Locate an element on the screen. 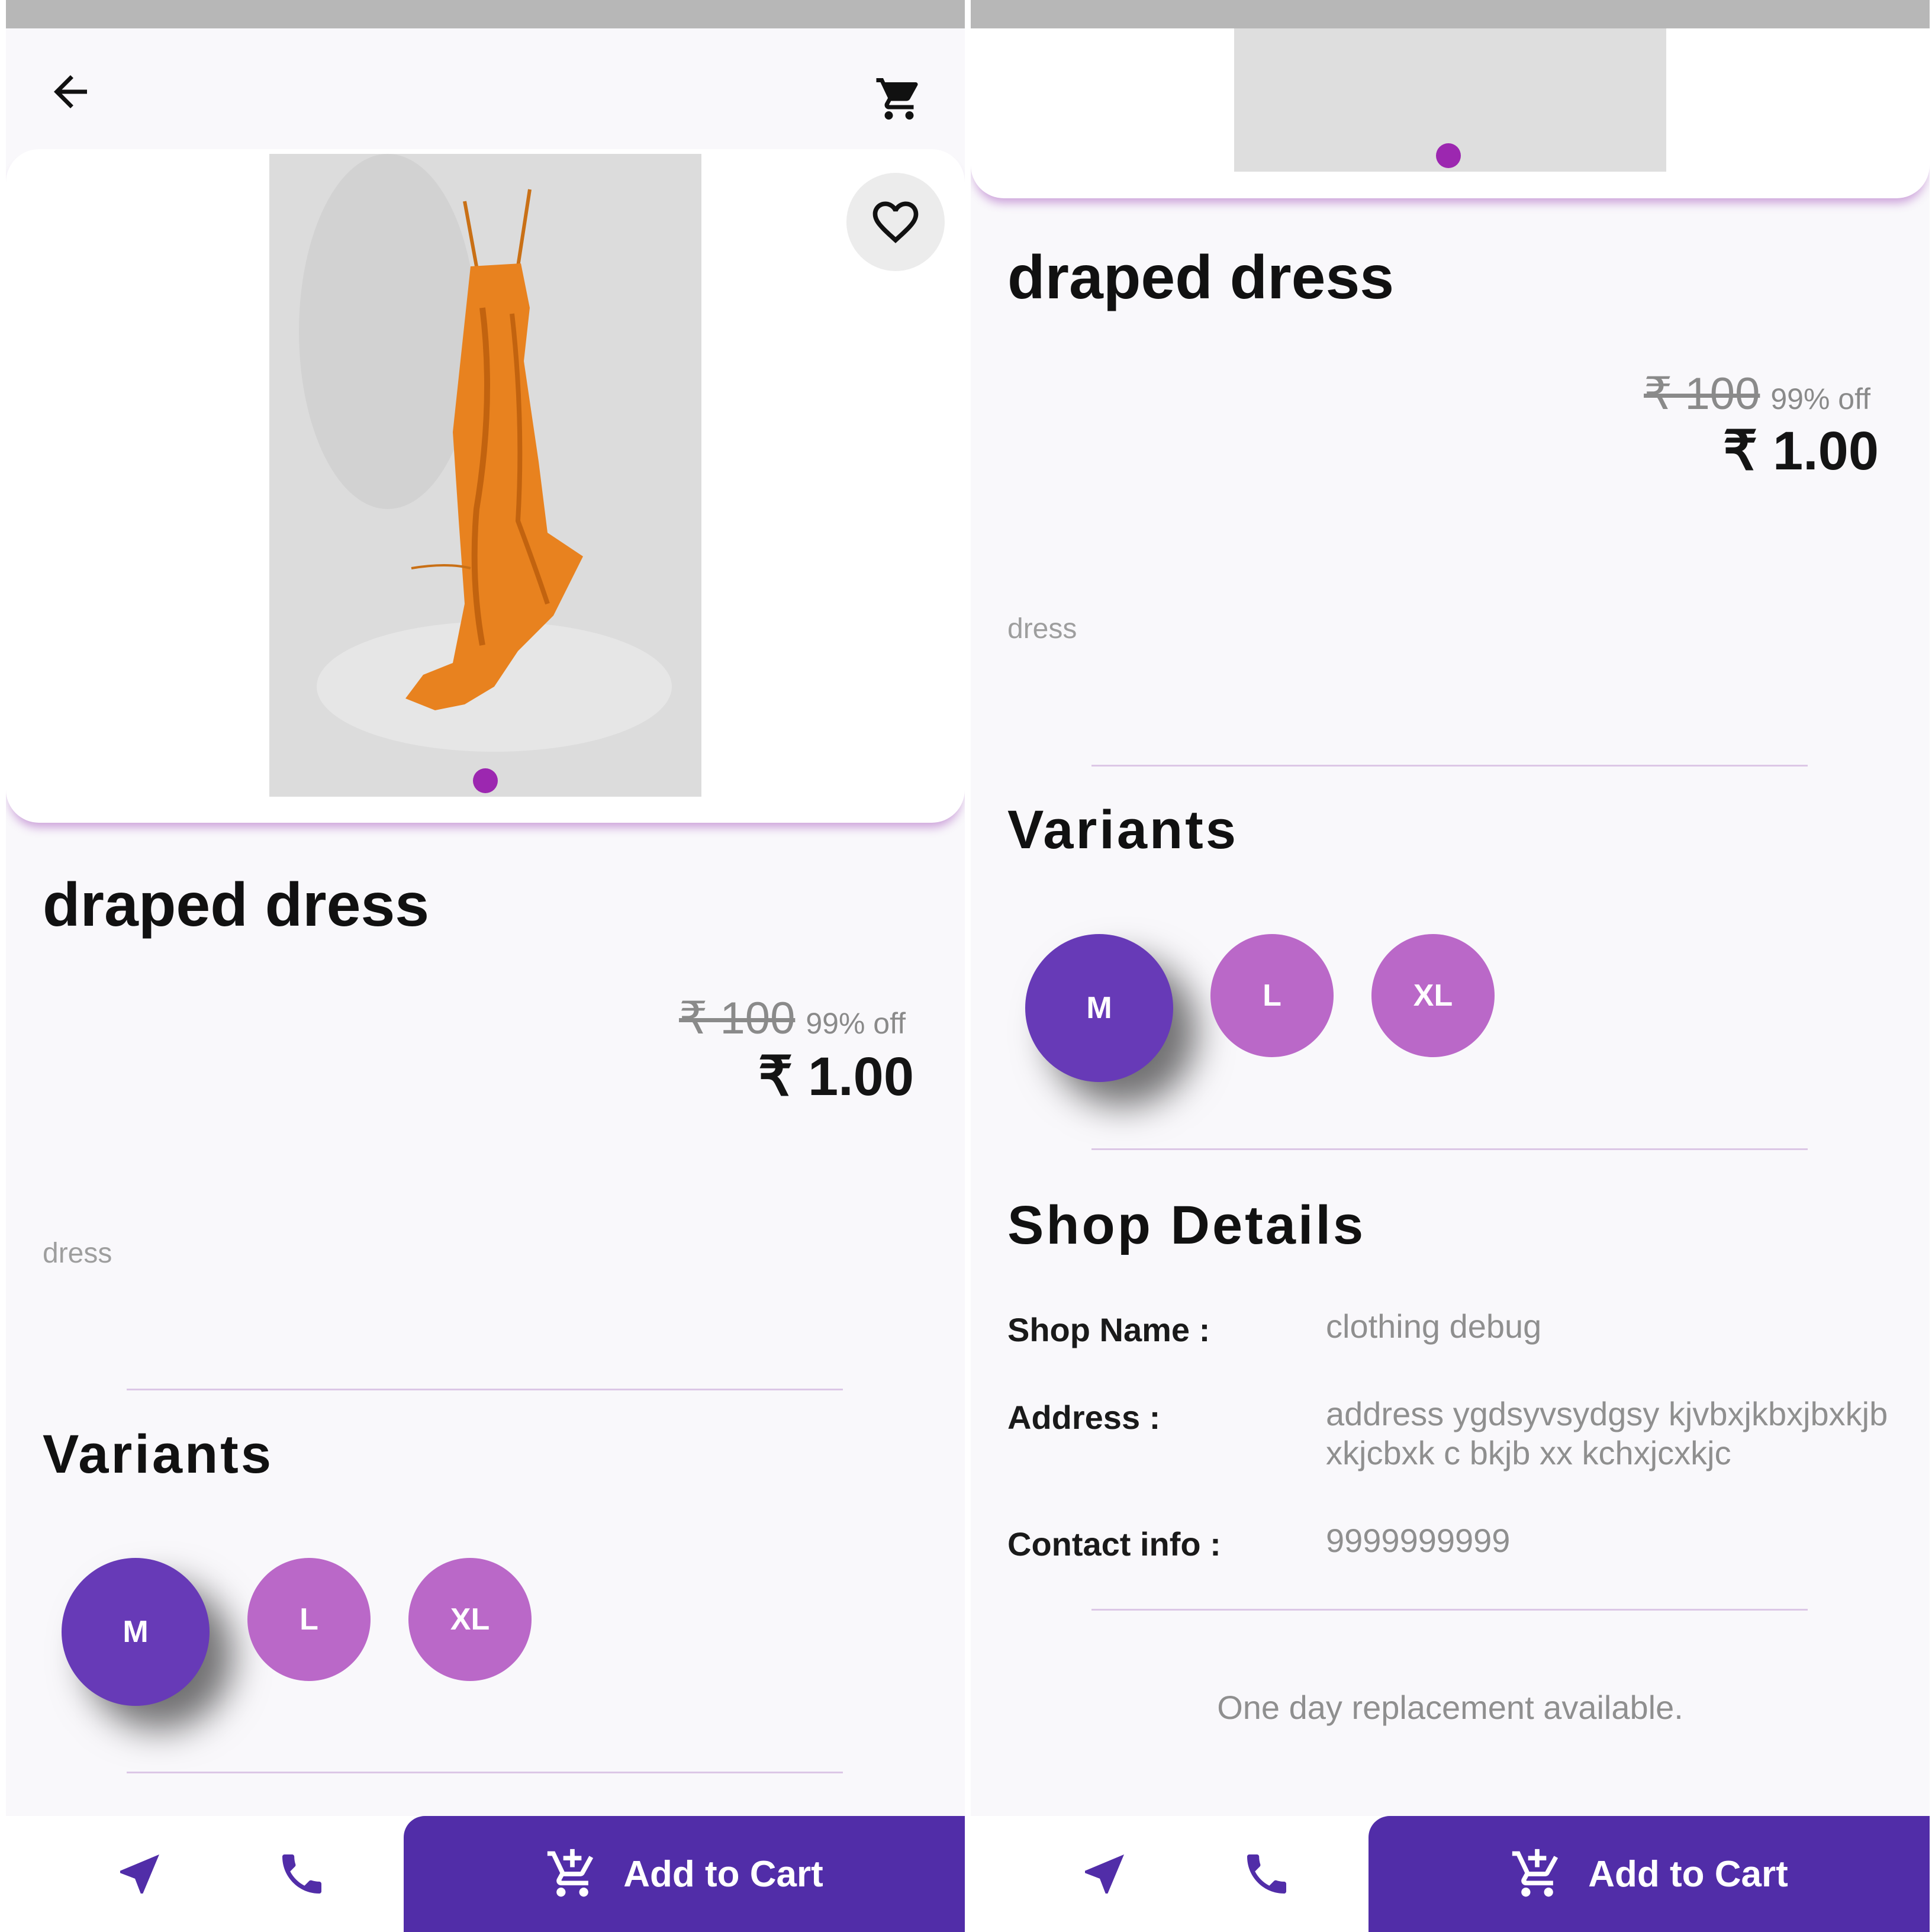 The width and height of the screenshot is (1932, 1932). contact-value: 9999999999 is located at coordinates (1418, 1541).